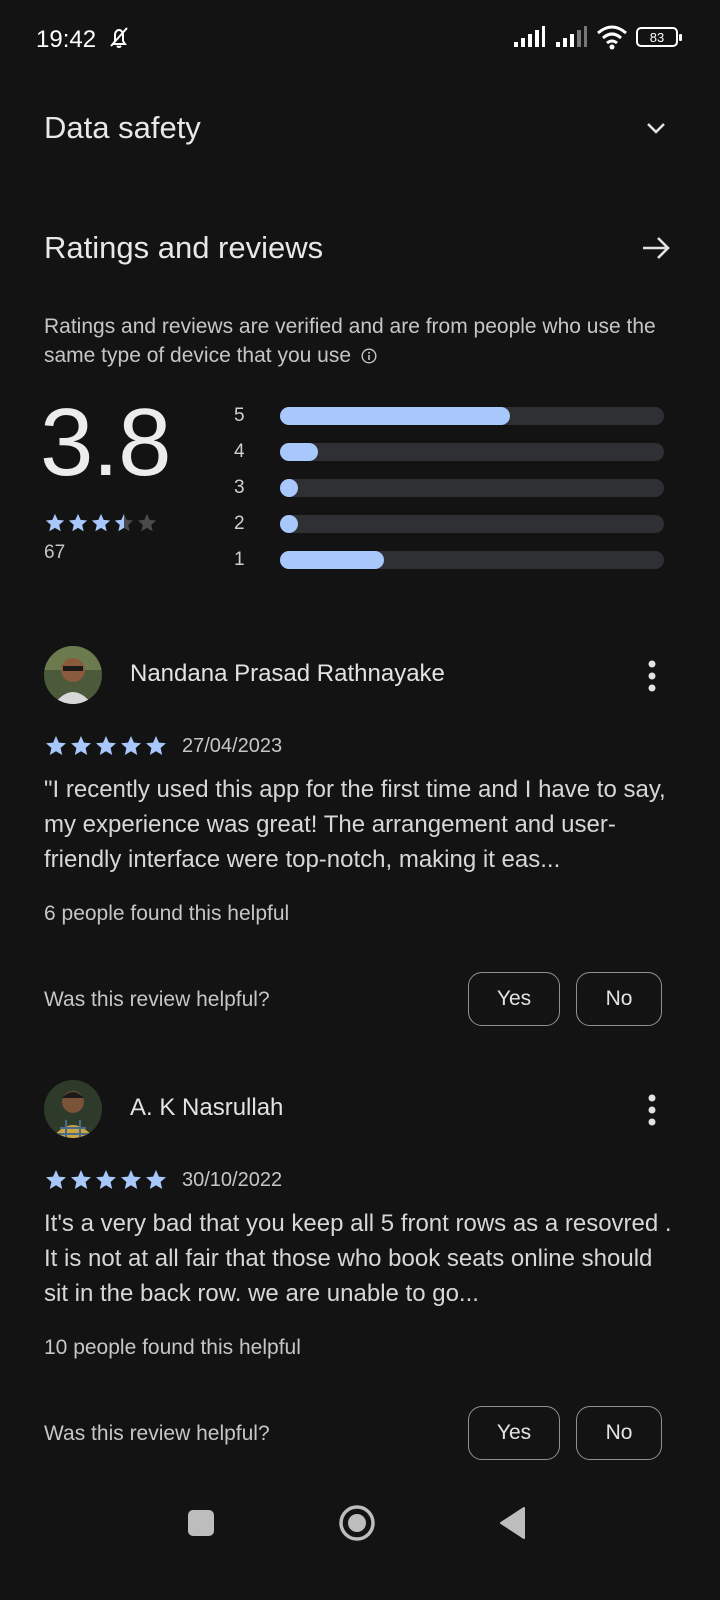 The width and height of the screenshot is (720, 1600). I want to click on rating-bar-row: 1, so click(448, 560).